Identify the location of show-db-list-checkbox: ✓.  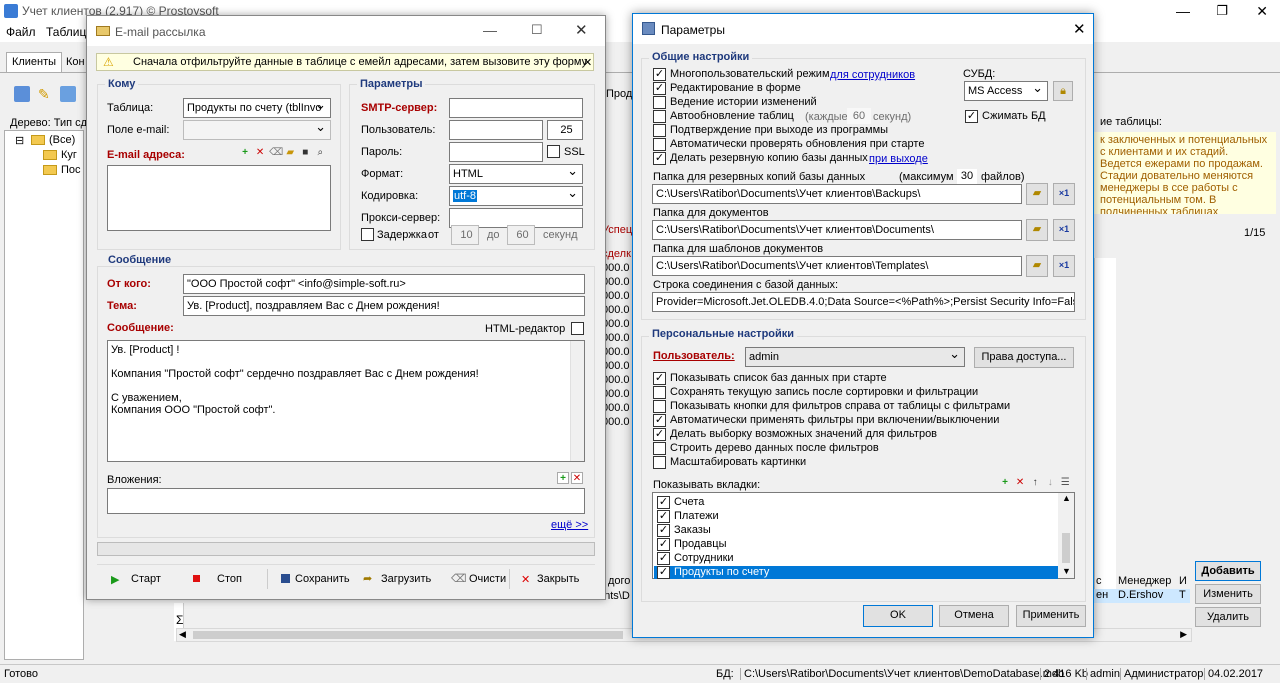
(659, 378).